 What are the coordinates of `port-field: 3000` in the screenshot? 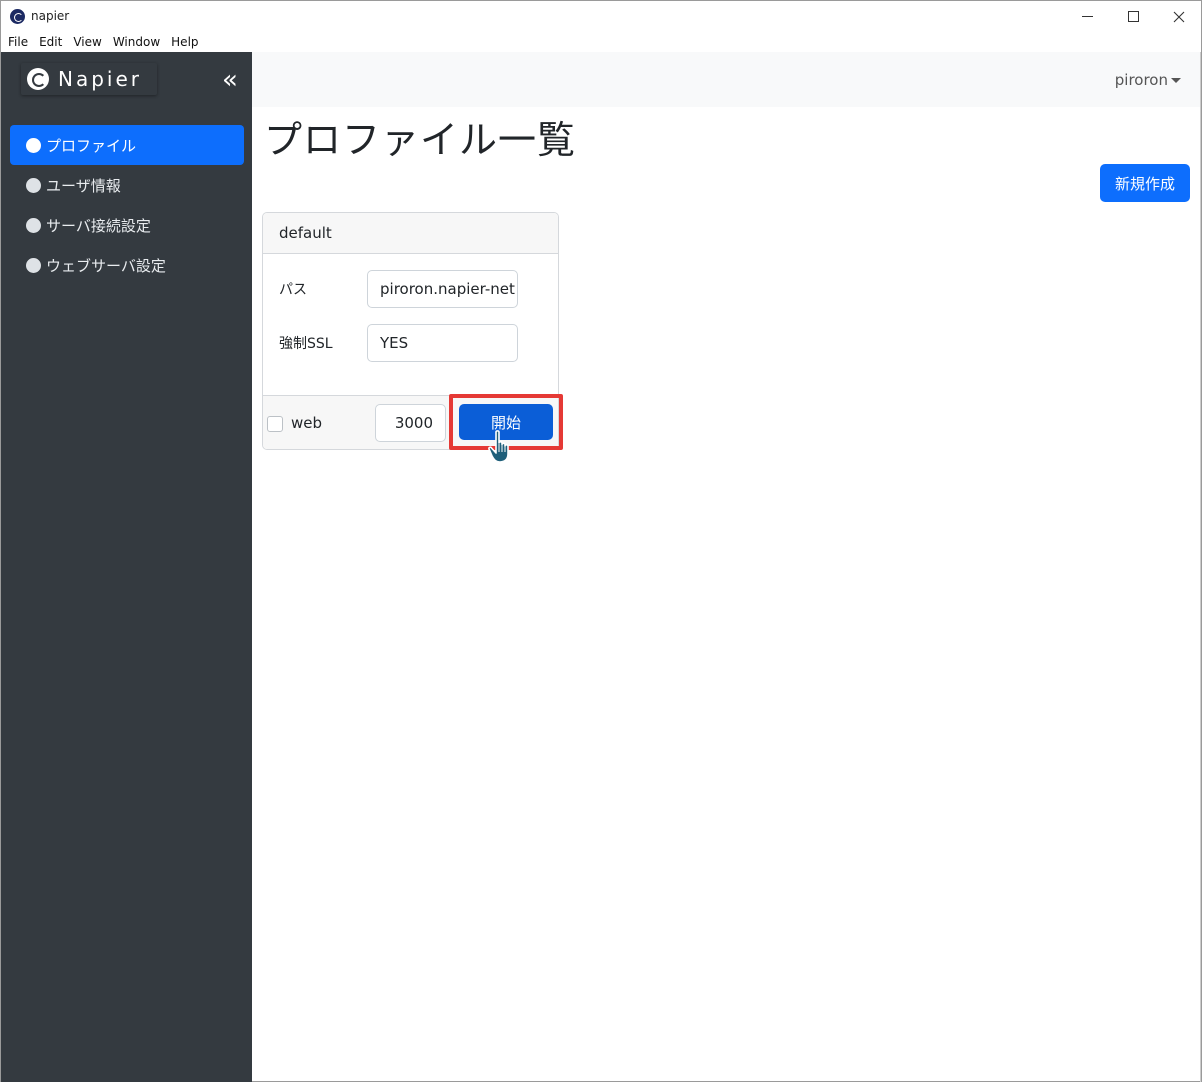 It's located at (410, 423).